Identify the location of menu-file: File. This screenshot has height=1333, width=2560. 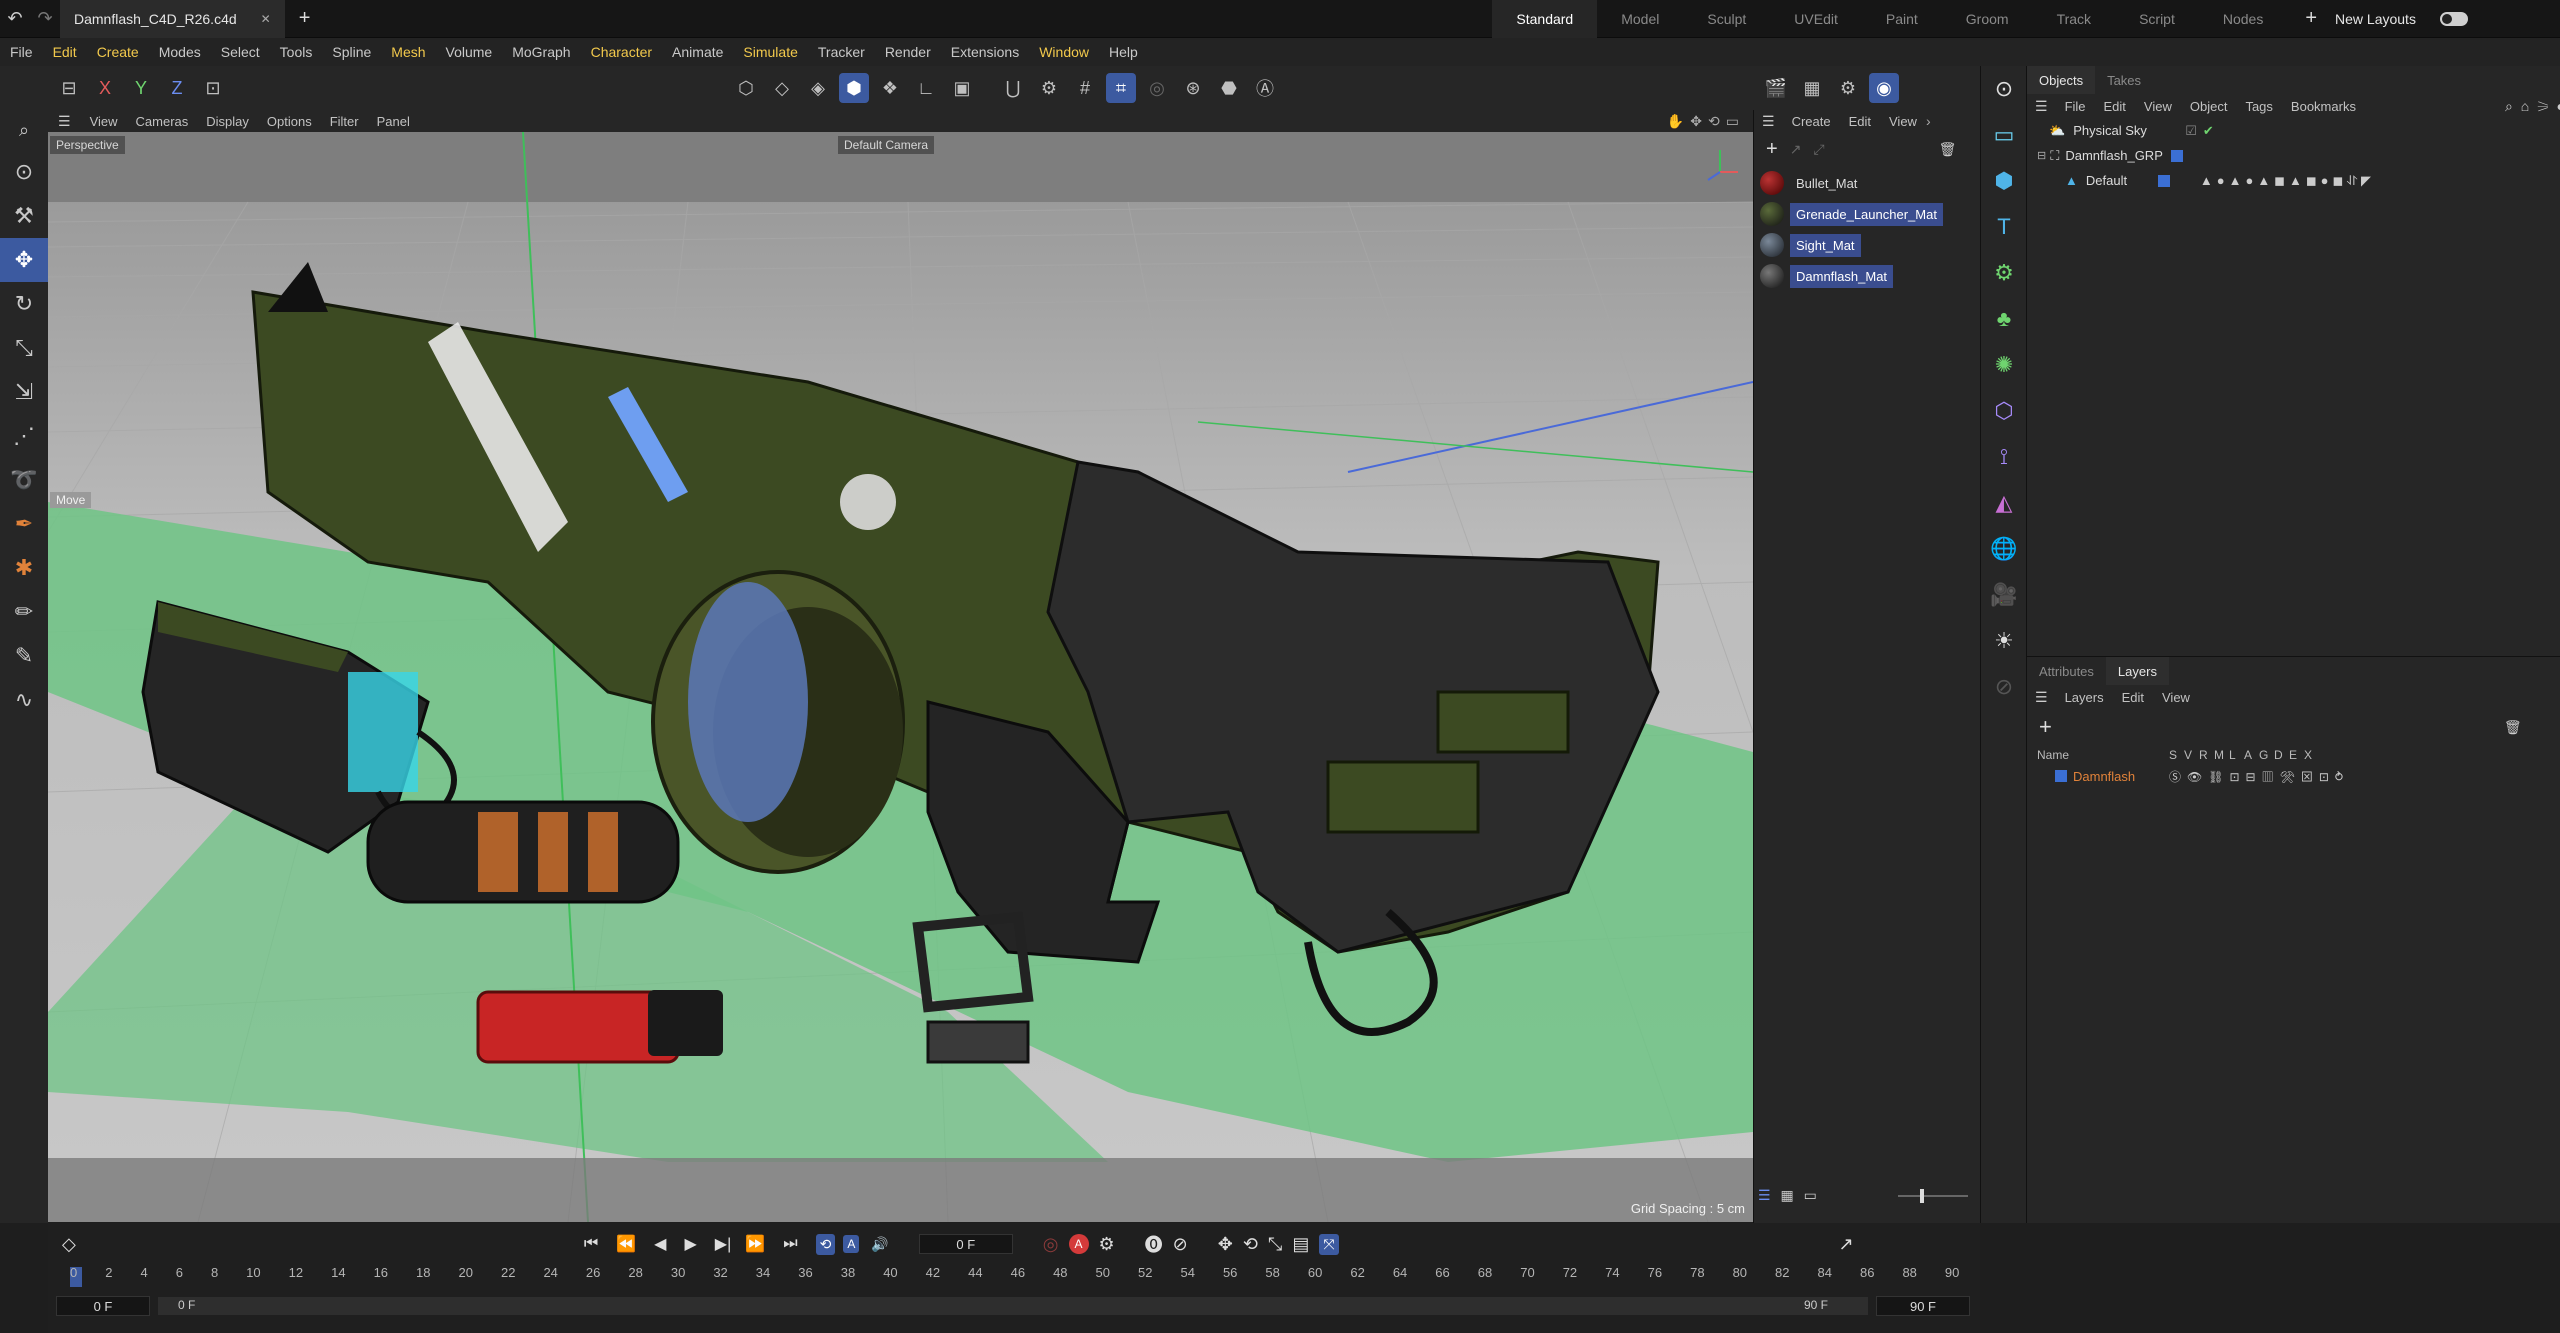
(21, 52).